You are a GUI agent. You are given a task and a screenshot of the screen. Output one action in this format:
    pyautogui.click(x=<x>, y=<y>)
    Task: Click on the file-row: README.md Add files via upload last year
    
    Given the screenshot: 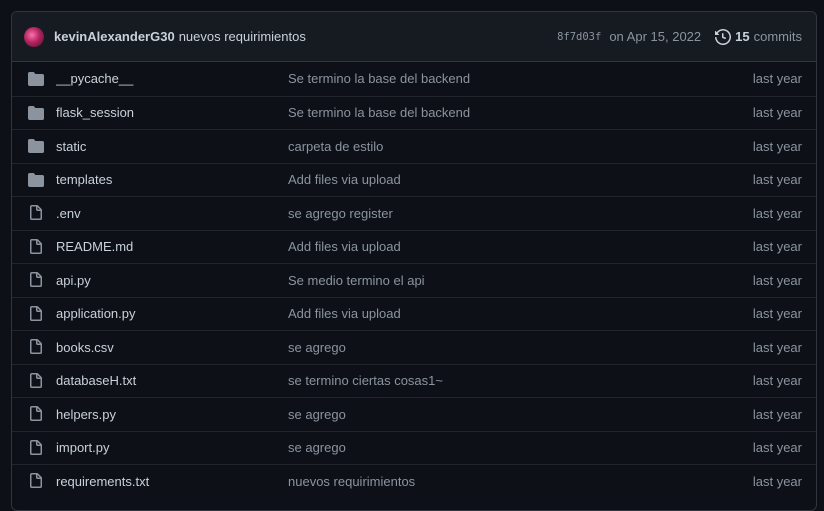 What is the action you would take?
    pyautogui.click(x=414, y=246)
    